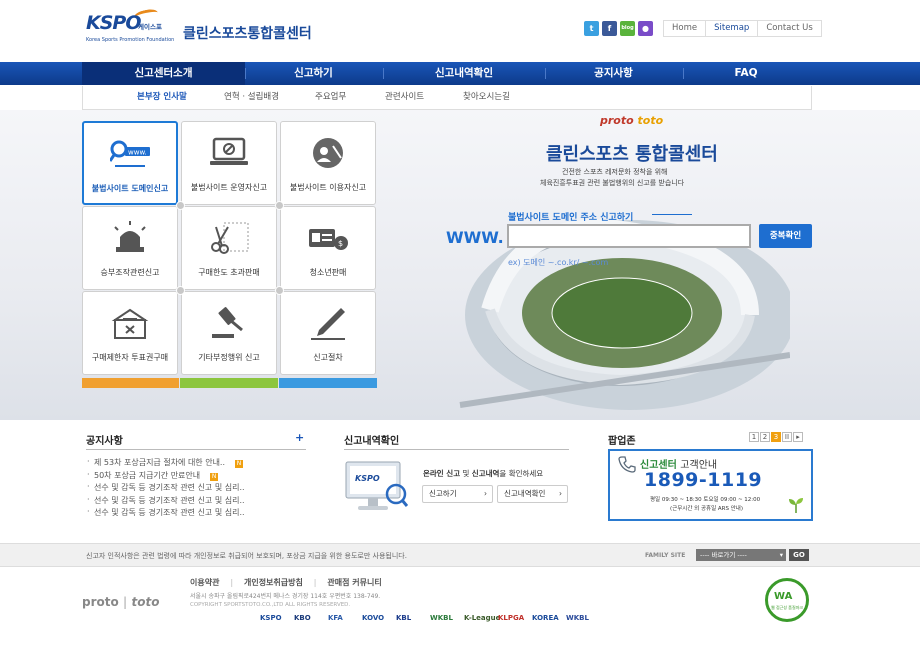 The width and height of the screenshot is (920, 648). I want to click on hero-description-2: 체육진흥투표권 관련 불법행위의 신고를 받습니다, so click(612, 183).